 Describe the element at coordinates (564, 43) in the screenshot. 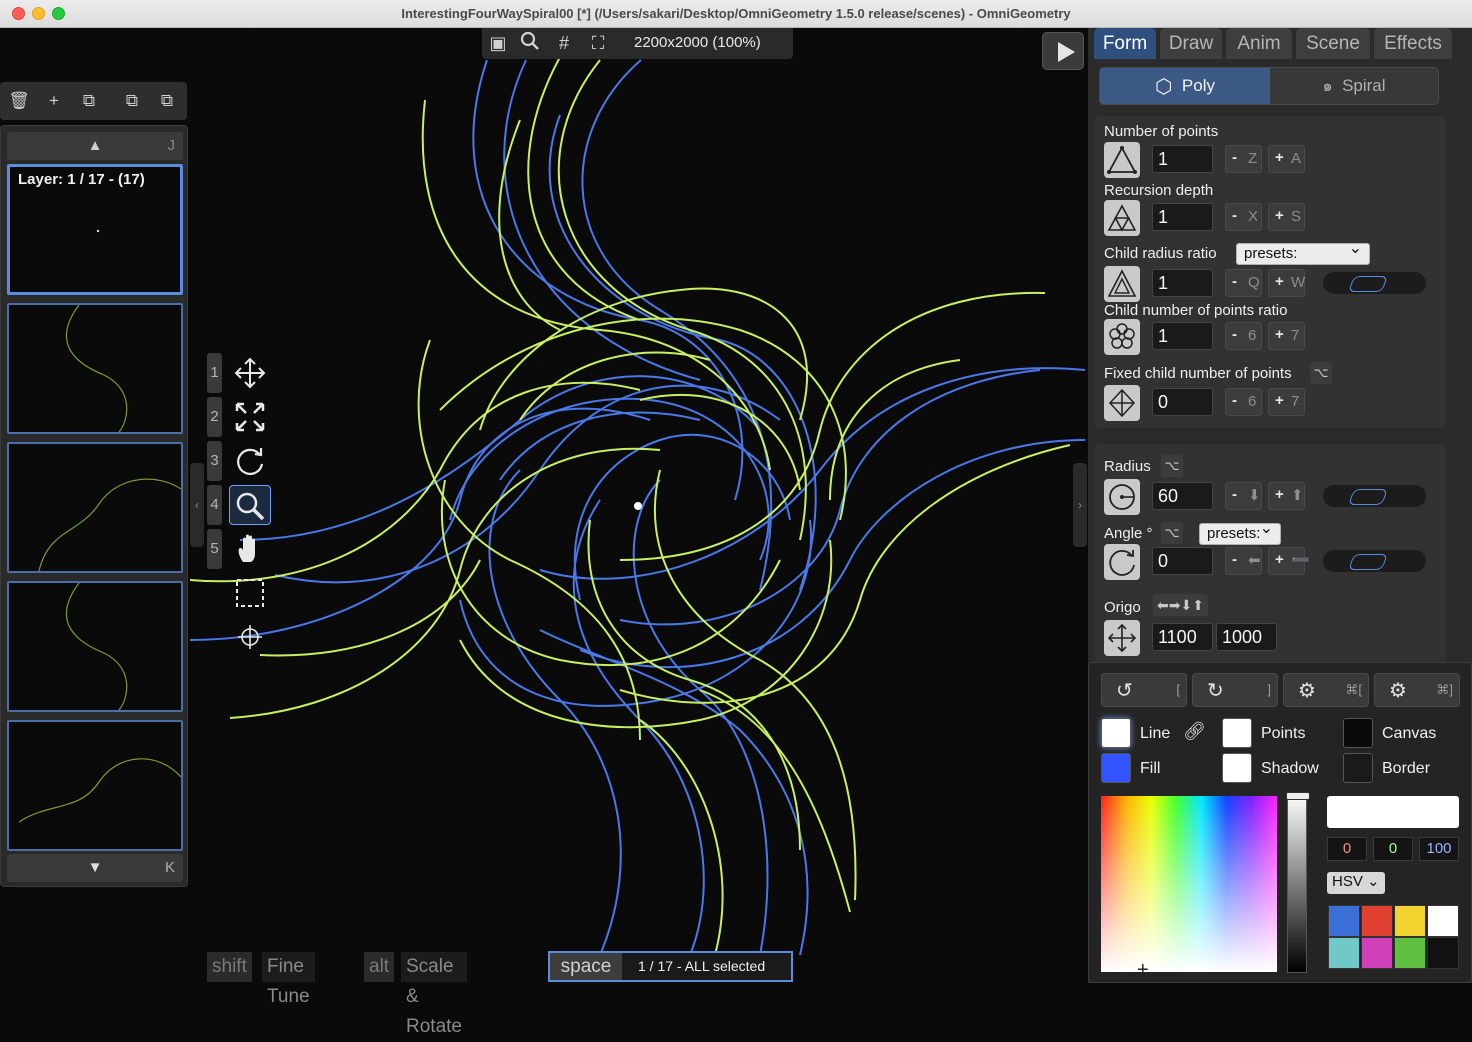

I see `grid-icon: #` at that location.